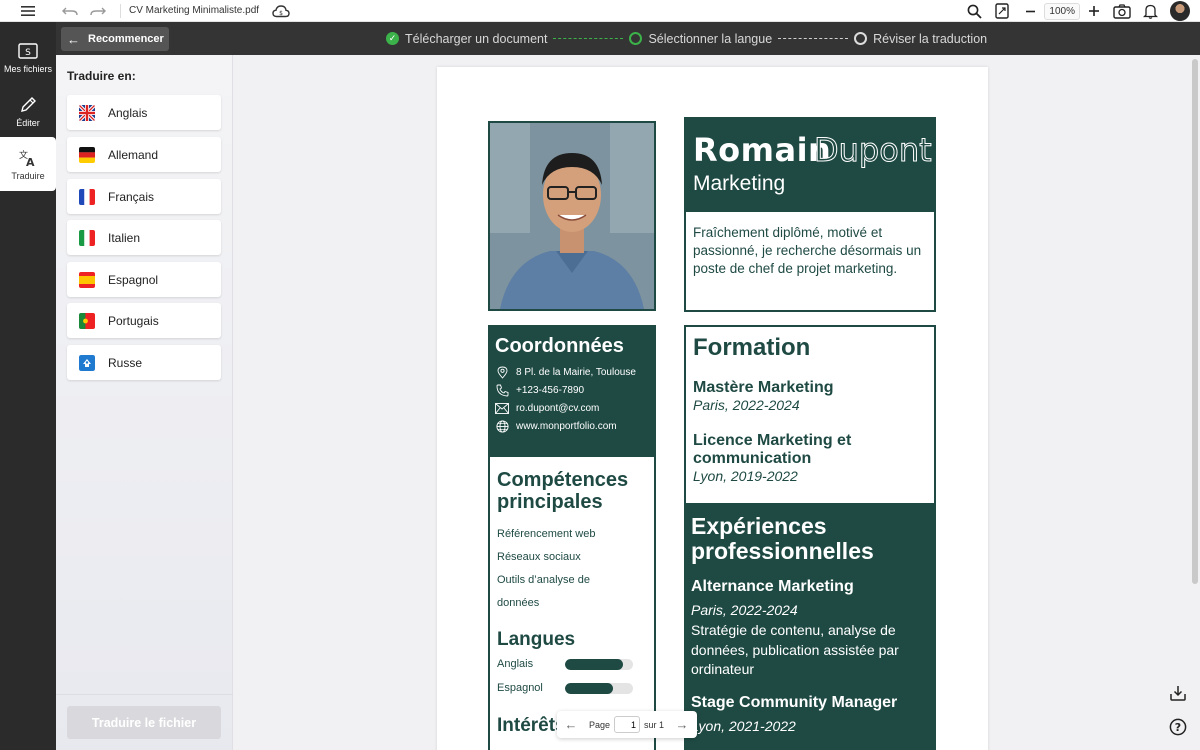  What do you see at coordinates (87, 320) in the screenshot?
I see `portugal-flag-icon` at bounding box center [87, 320].